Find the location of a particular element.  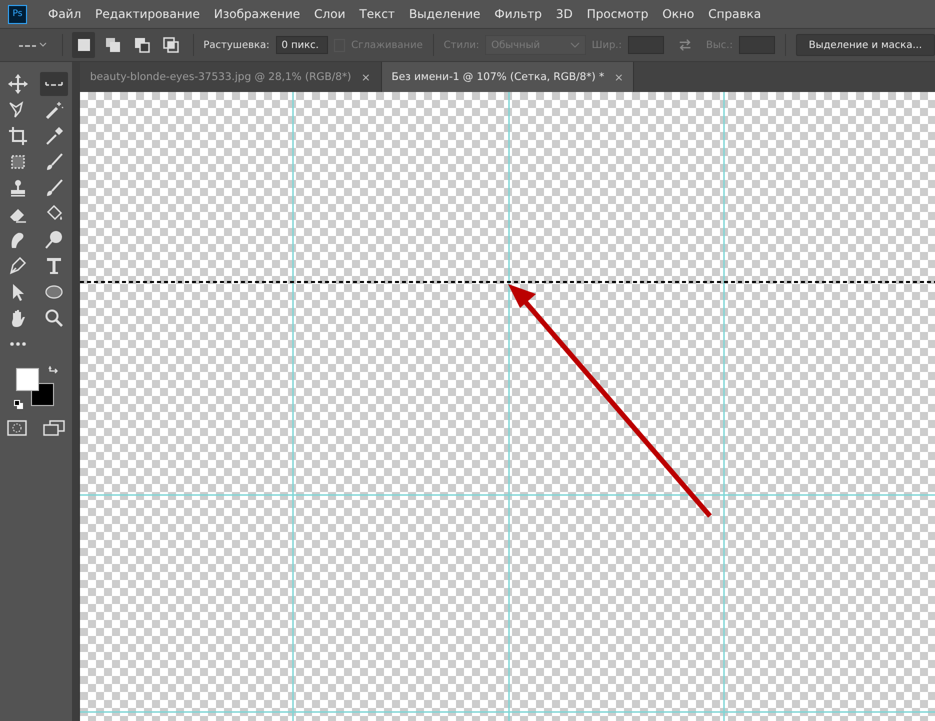

mode-intersect-icon is located at coordinates (171, 45).